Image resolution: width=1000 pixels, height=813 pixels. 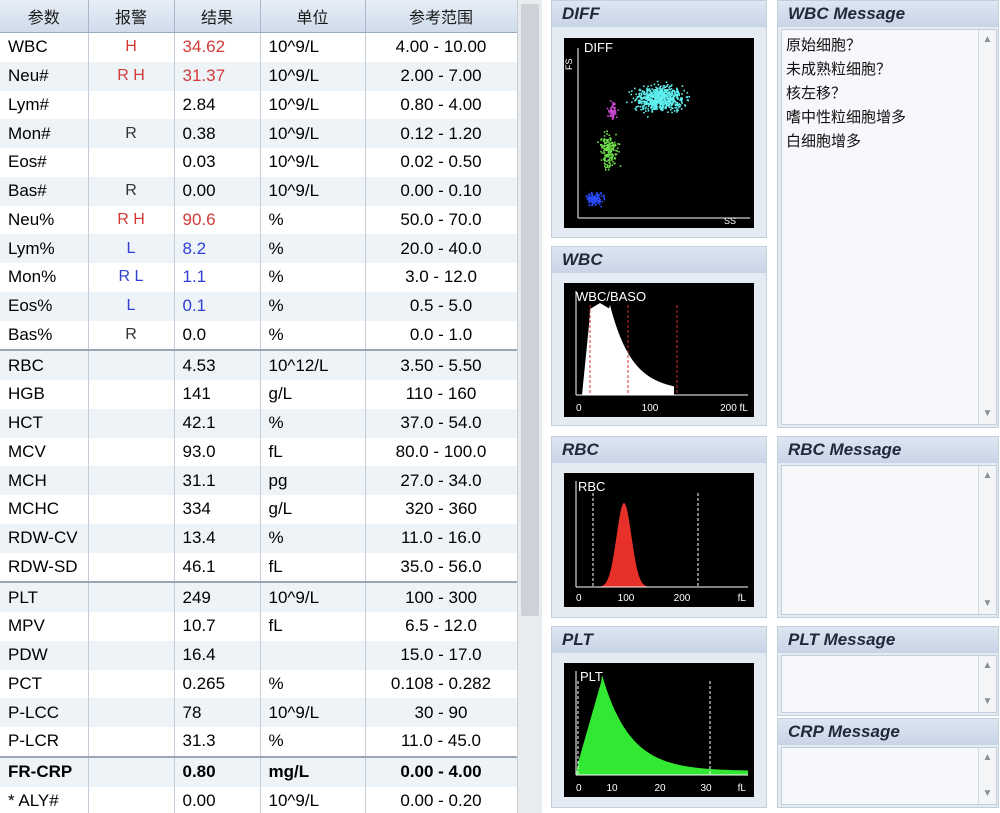 What do you see at coordinates (217, 596) in the screenshot?
I see `result-cell: 249` at bounding box center [217, 596].